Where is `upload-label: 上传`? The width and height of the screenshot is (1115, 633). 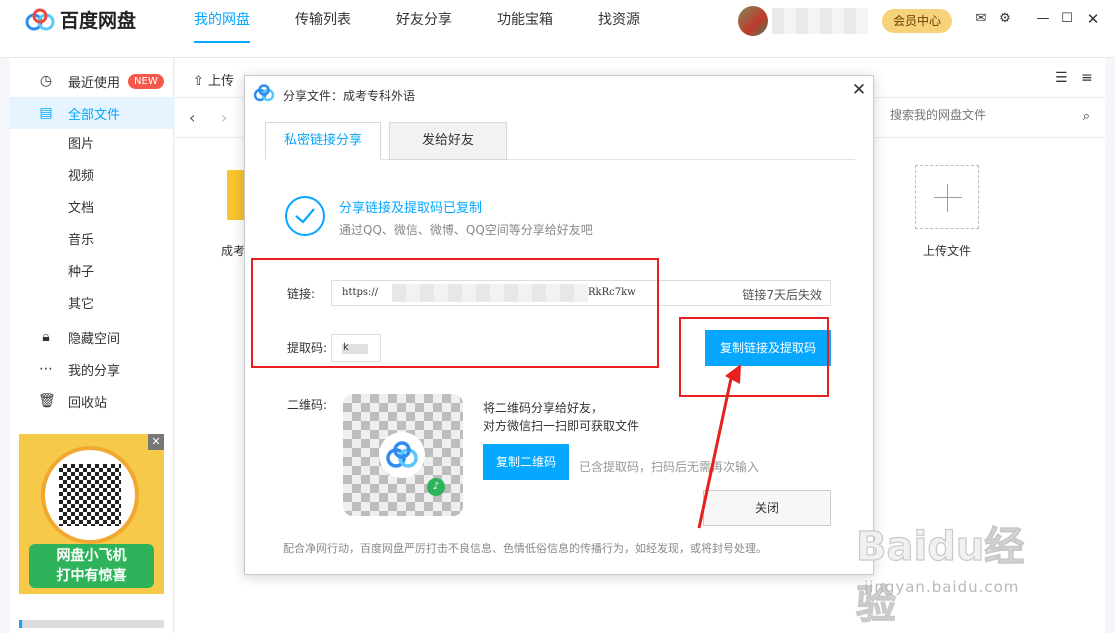
upload-label: 上传 is located at coordinates (221, 81).